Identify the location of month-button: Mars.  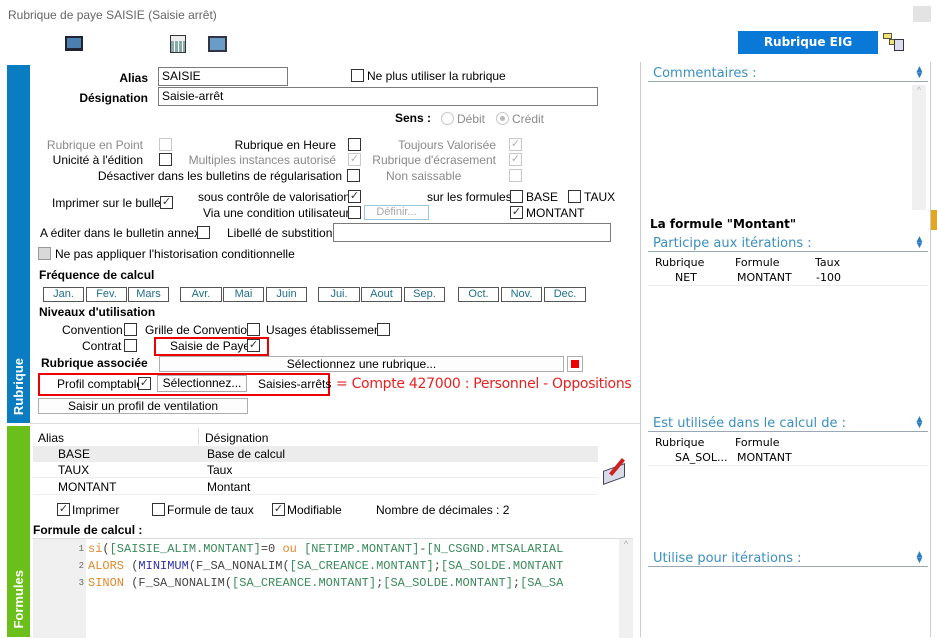
(148, 294).